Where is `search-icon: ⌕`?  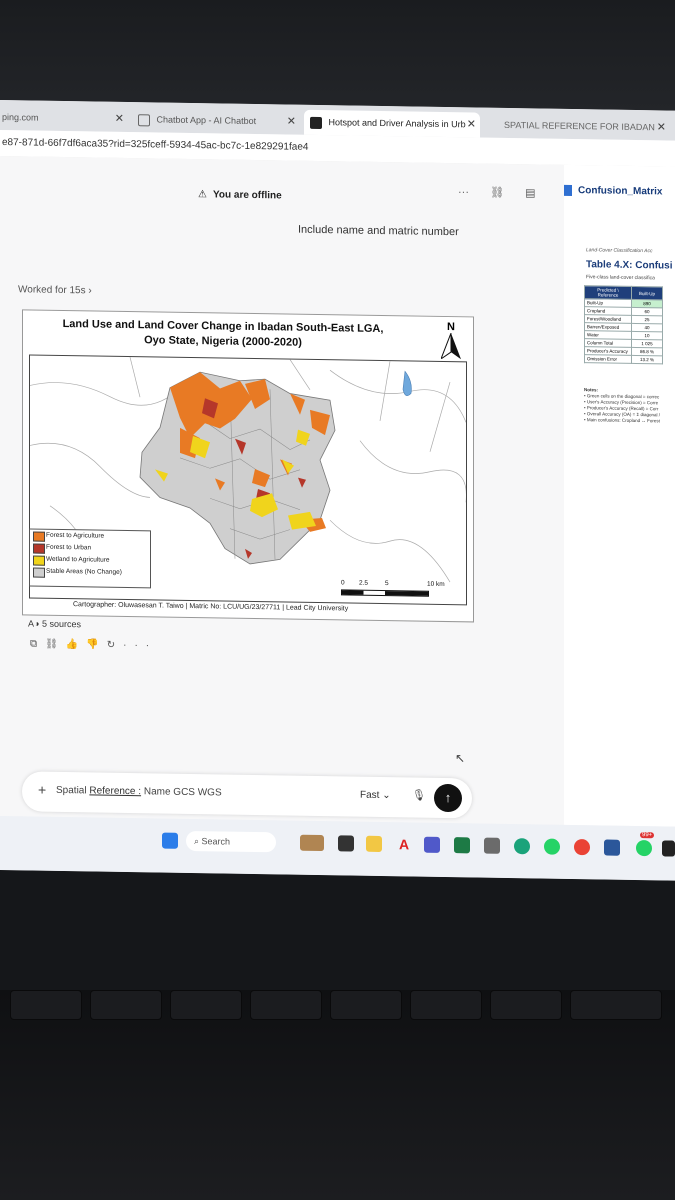 search-icon: ⌕ is located at coordinates (198, 841).